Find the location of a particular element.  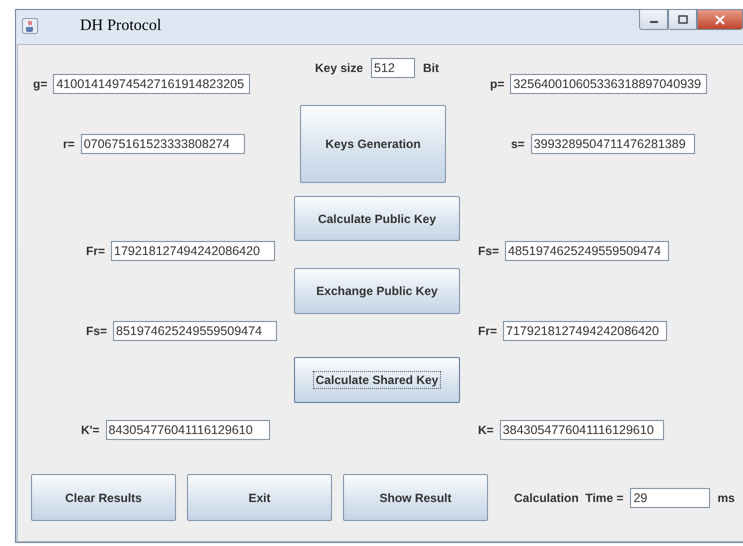

value-field: 4851974625249559509474 is located at coordinates (587, 251).